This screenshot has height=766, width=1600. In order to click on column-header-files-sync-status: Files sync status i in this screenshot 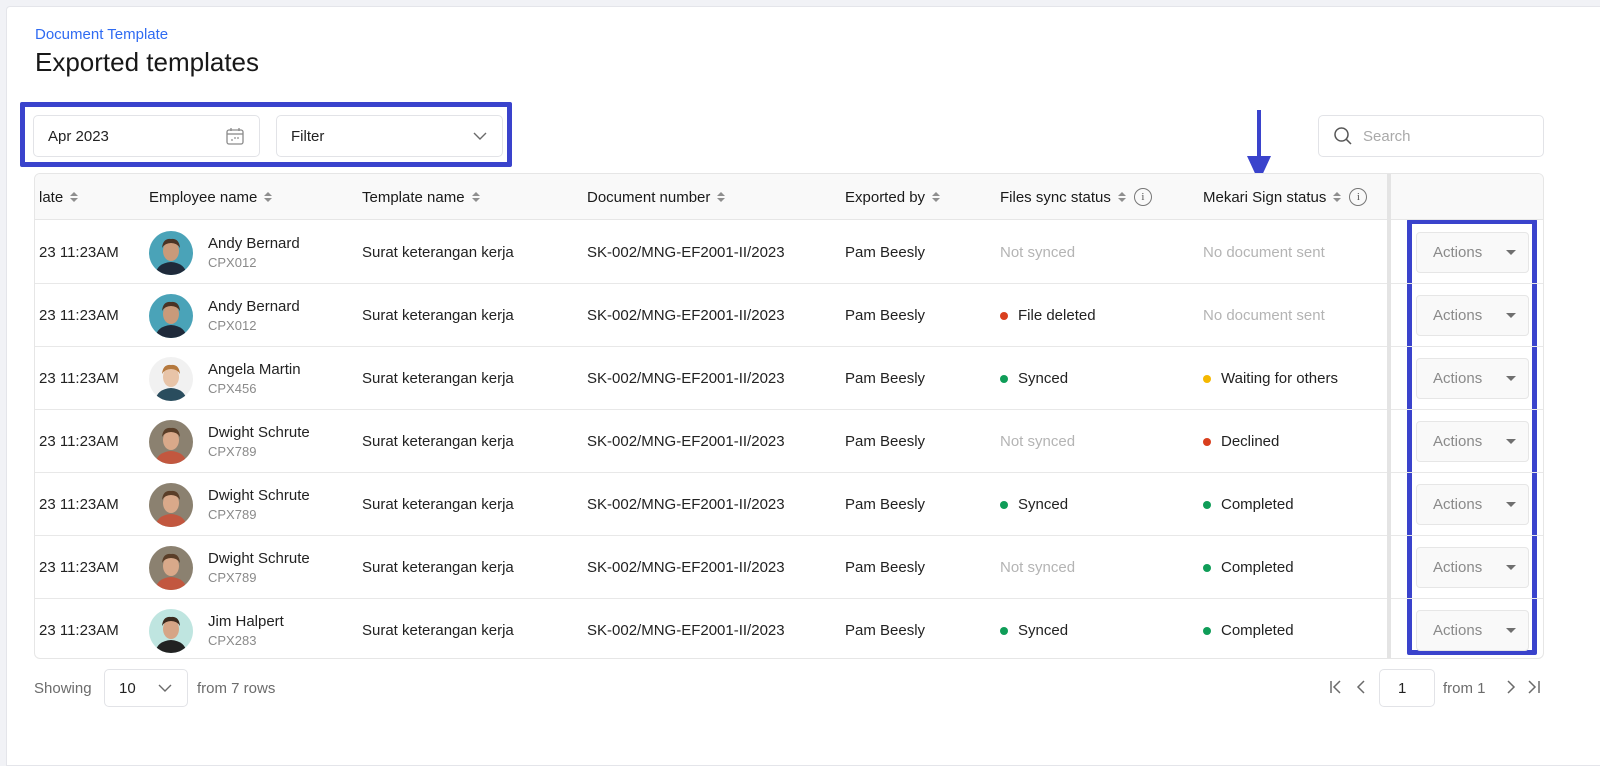, I will do `click(1076, 197)`.